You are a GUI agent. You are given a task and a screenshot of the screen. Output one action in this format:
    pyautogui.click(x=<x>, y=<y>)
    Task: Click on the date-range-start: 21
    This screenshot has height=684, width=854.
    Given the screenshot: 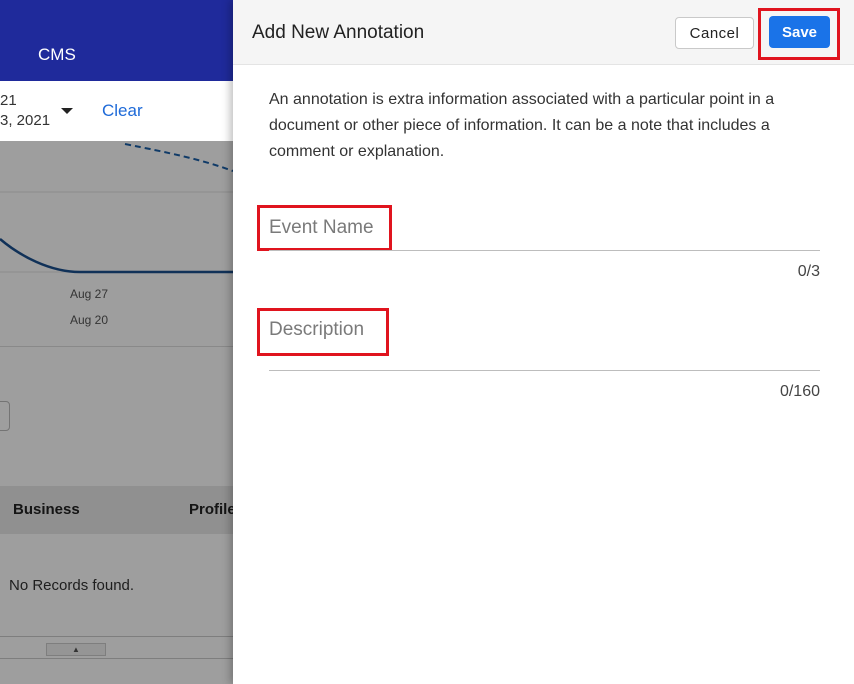 What is the action you would take?
    pyautogui.click(x=8, y=100)
    